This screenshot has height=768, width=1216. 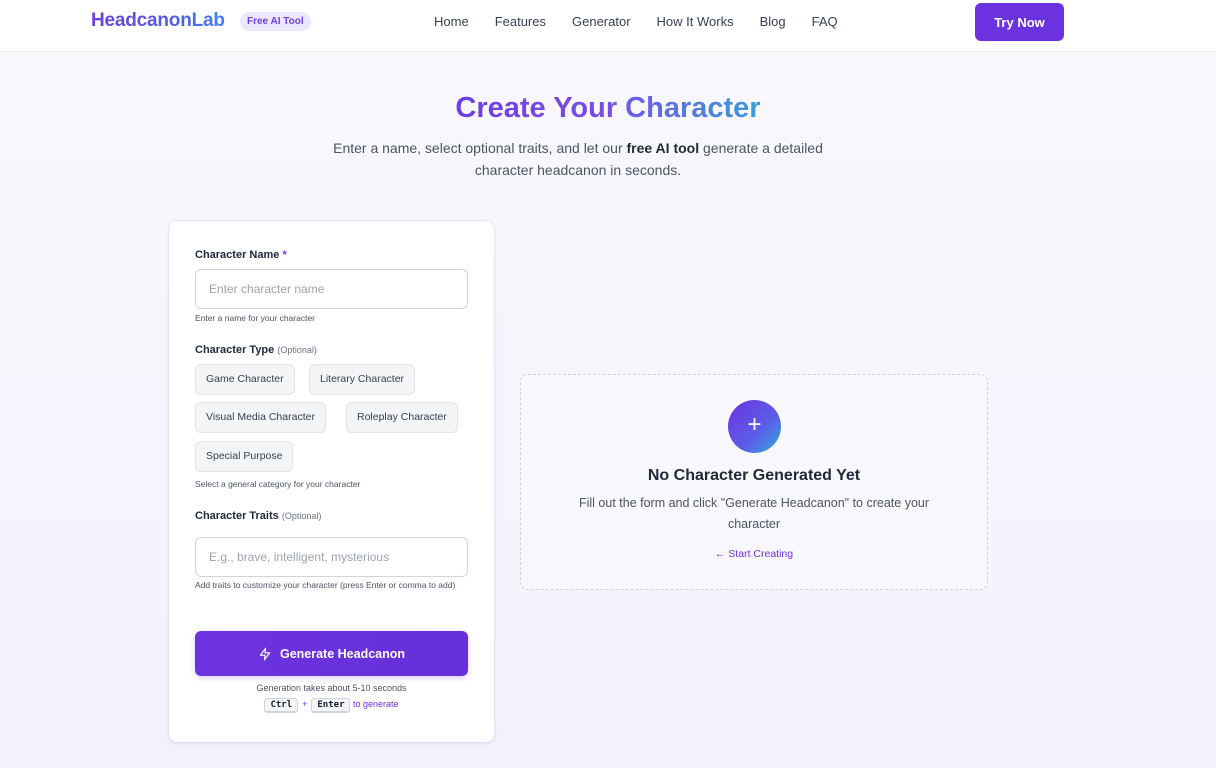 I want to click on type-chip-literary: Literary Character, so click(x=362, y=379).